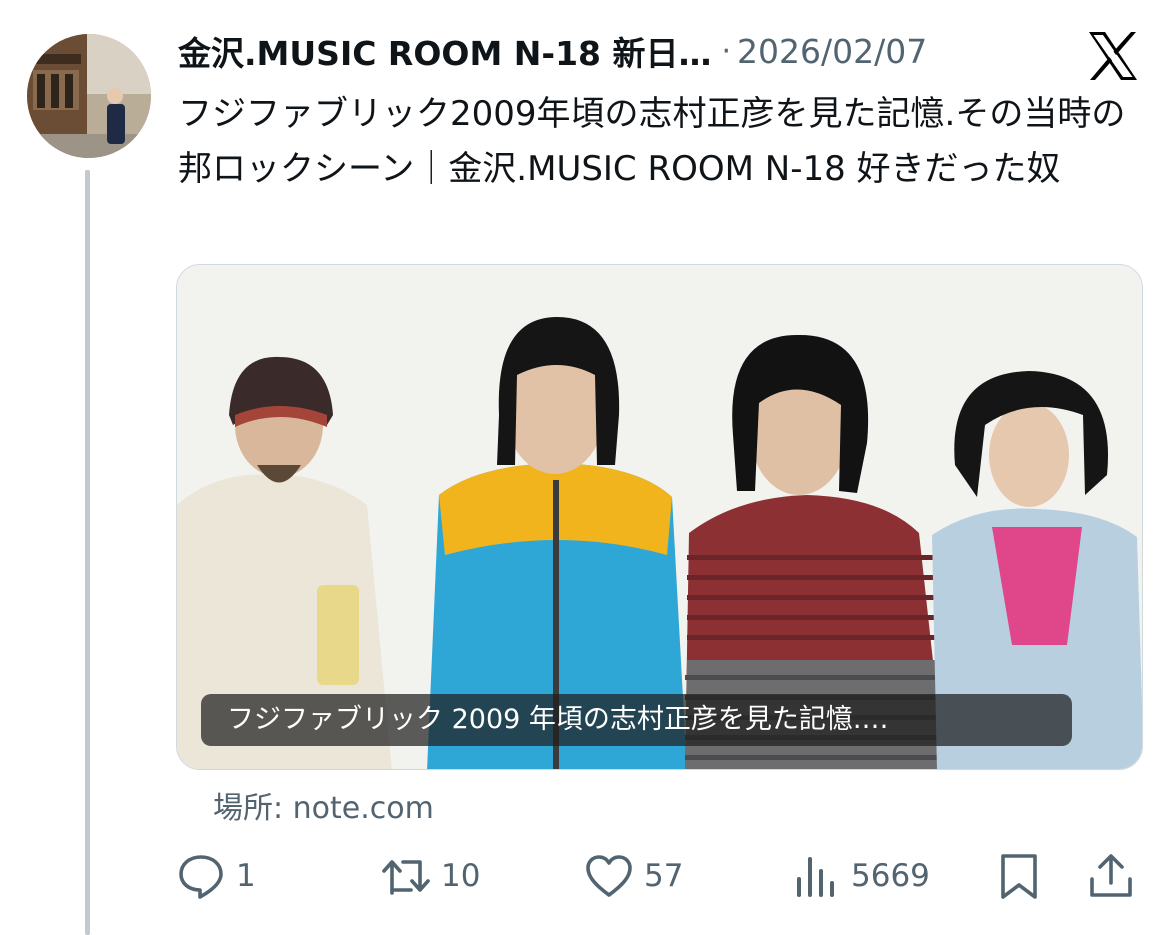 Image resolution: width=1170 pixels, height=935 pixels. I want to click on like-button: 57, so click(633, 876).